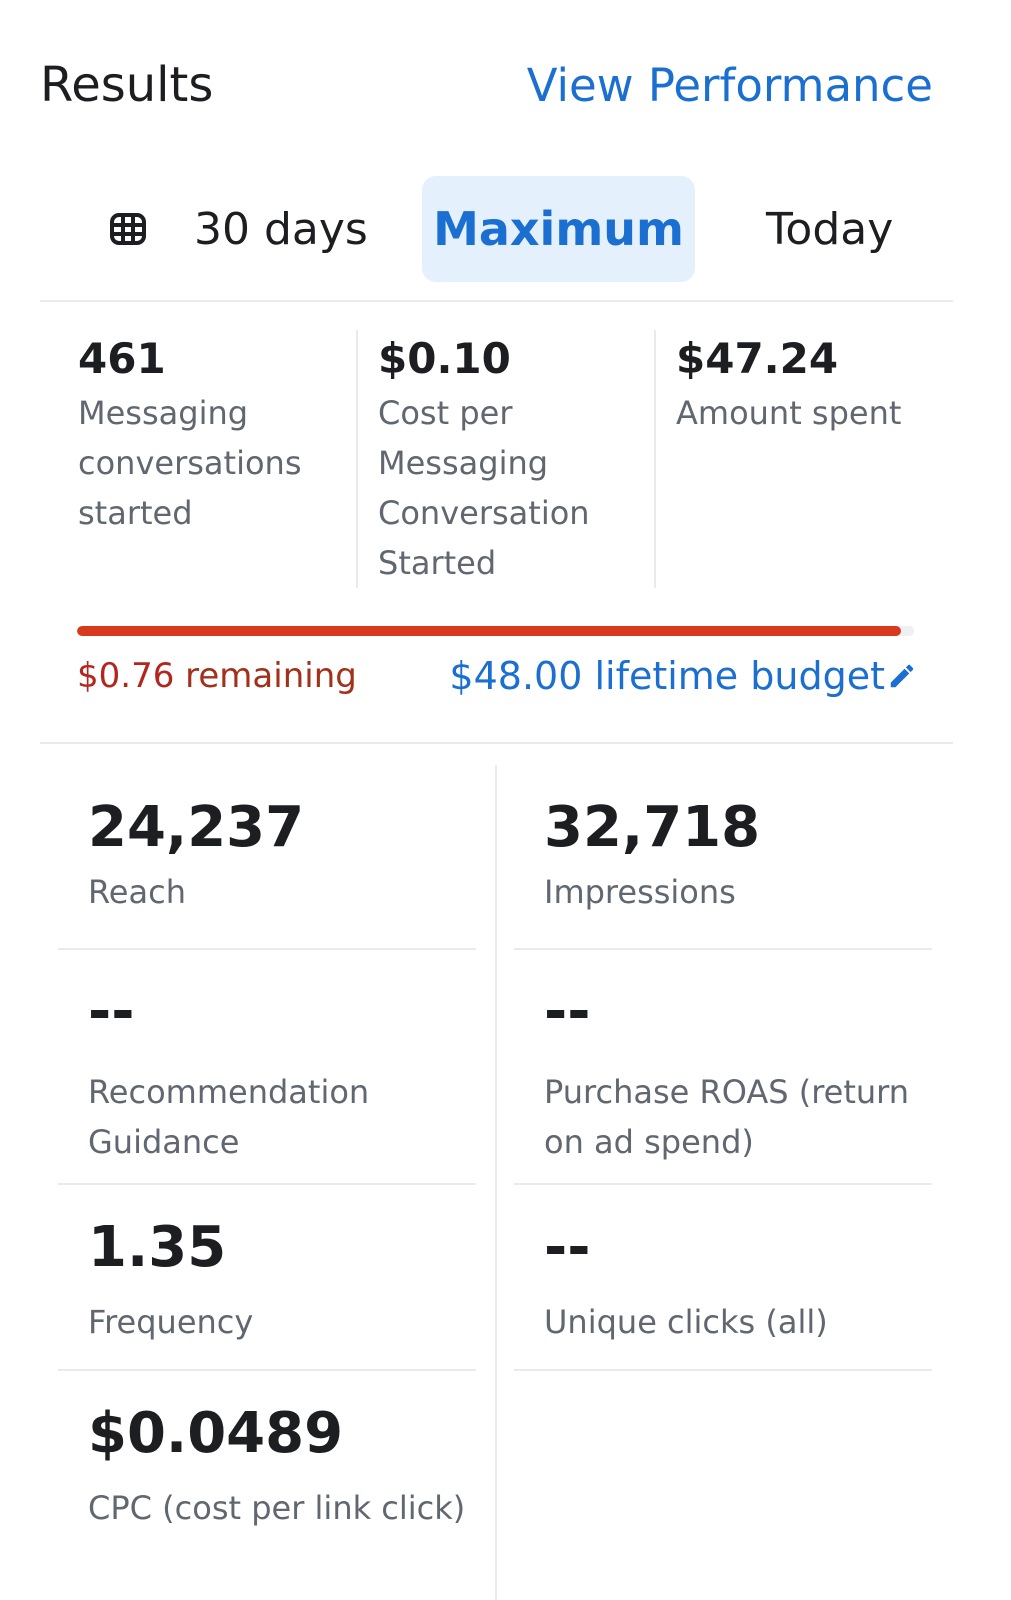 This screenshot has width=1011, height=1600. I want to click on budget-info: $0.76 remaining $48.00 lifetime budget, so click(497, 676).